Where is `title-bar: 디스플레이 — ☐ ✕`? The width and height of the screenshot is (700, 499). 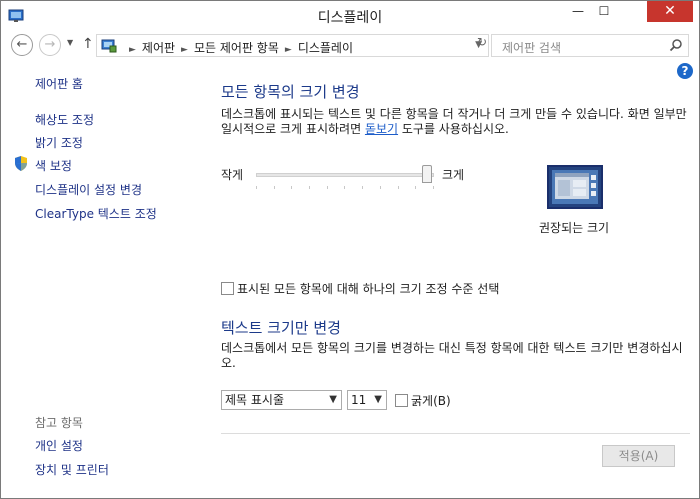
title-bar: 디스플레이 — ☐ ✕ is located at coordinates (350, 16).